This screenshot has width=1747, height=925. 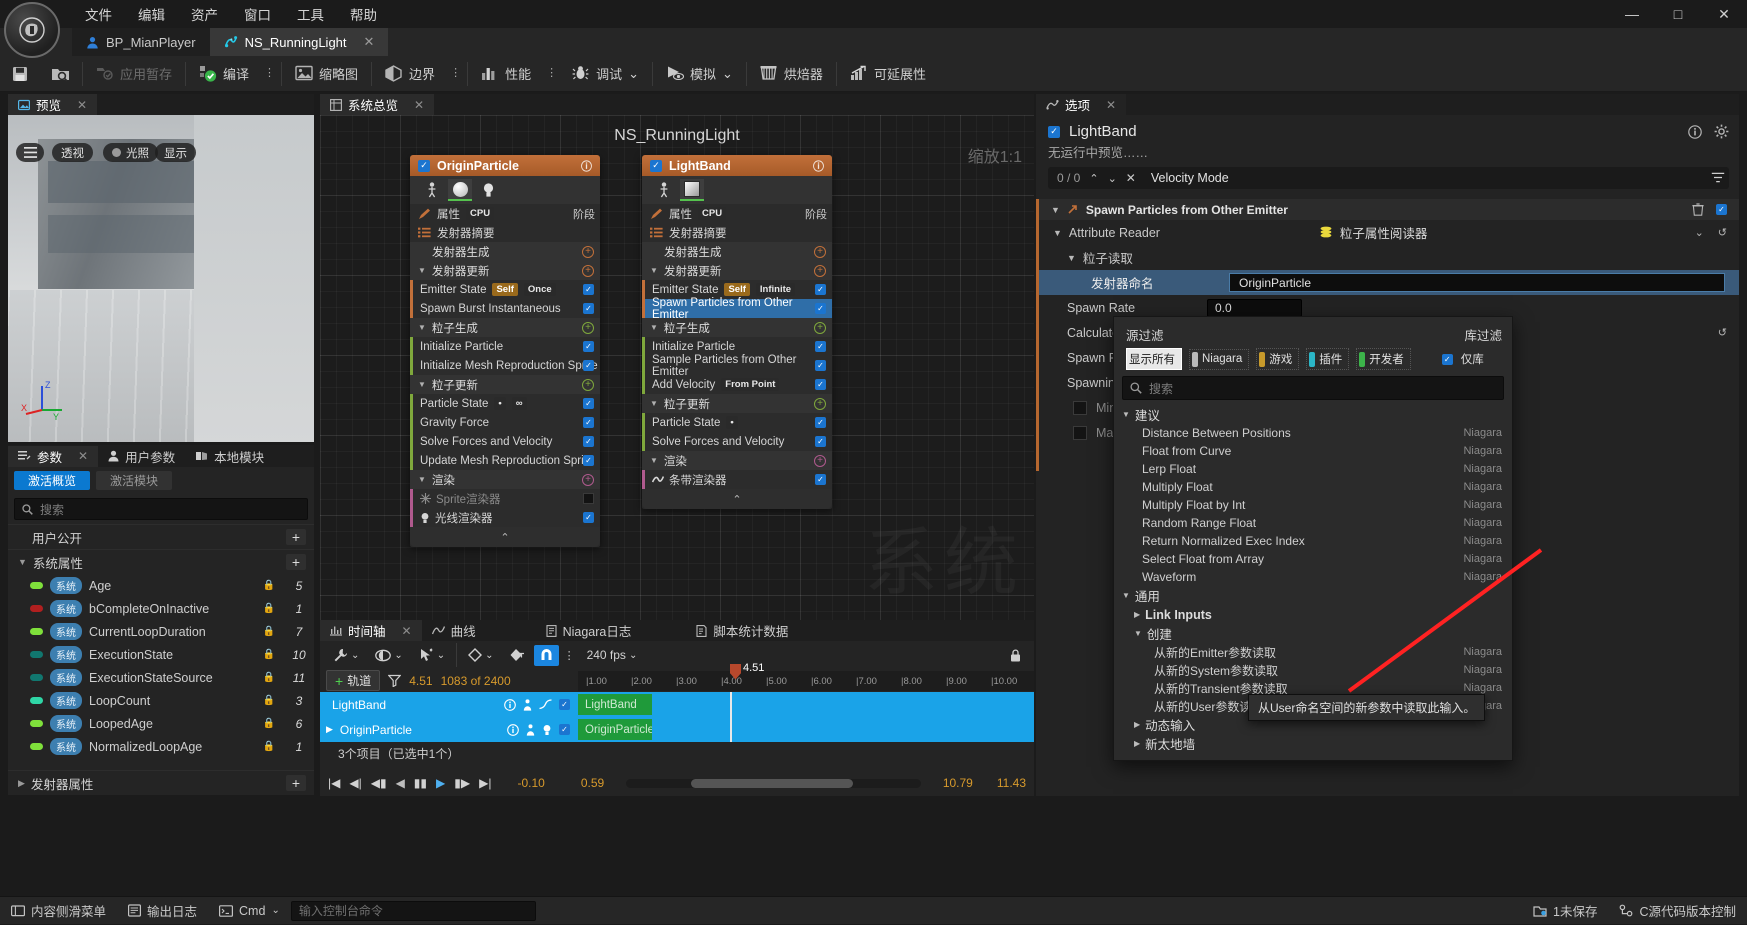 I want to click on tab-ns-runninglight: NS_RunningLight ✕, so click(x=299, y=42).